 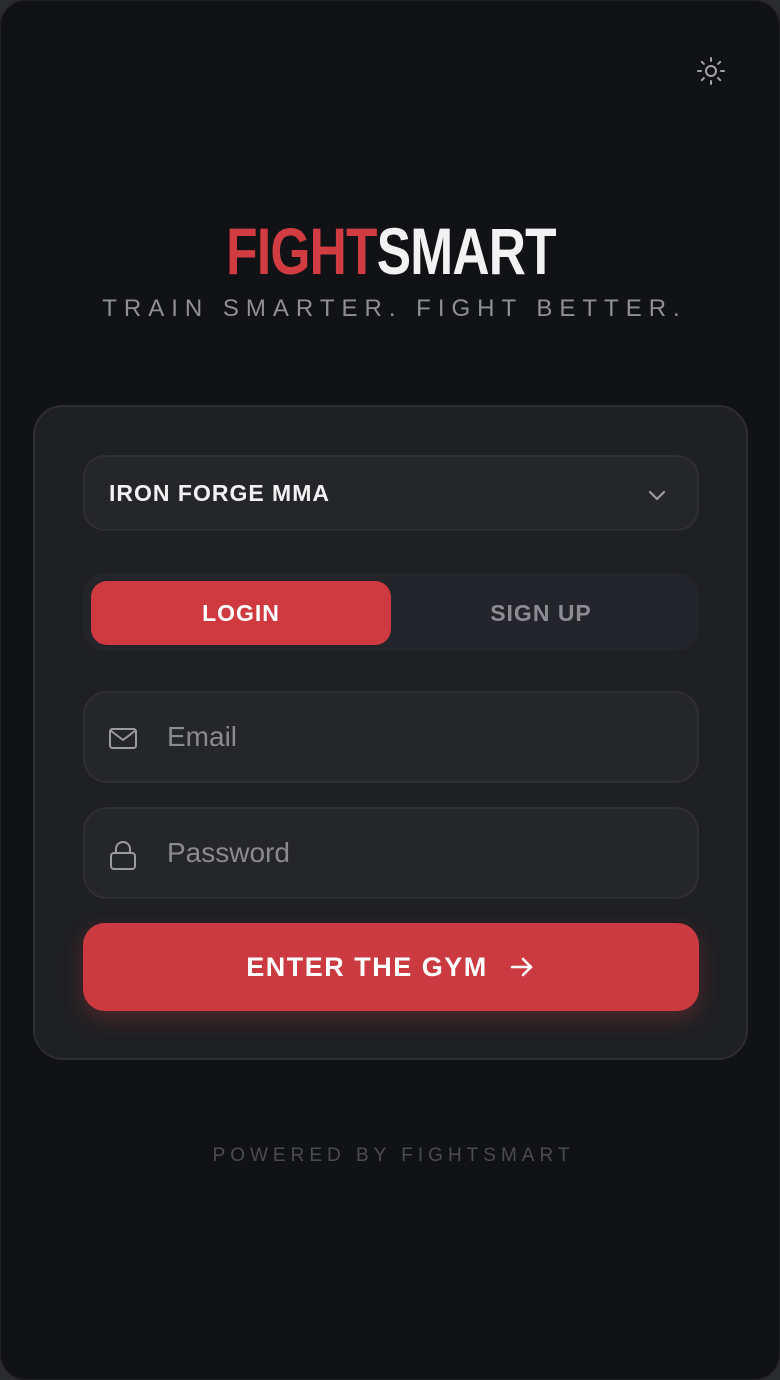 What do you see at coordinates (541, 613) in the screenshot?
I see `tab-signup: SIGN UP` at bounding box center [541, 613].